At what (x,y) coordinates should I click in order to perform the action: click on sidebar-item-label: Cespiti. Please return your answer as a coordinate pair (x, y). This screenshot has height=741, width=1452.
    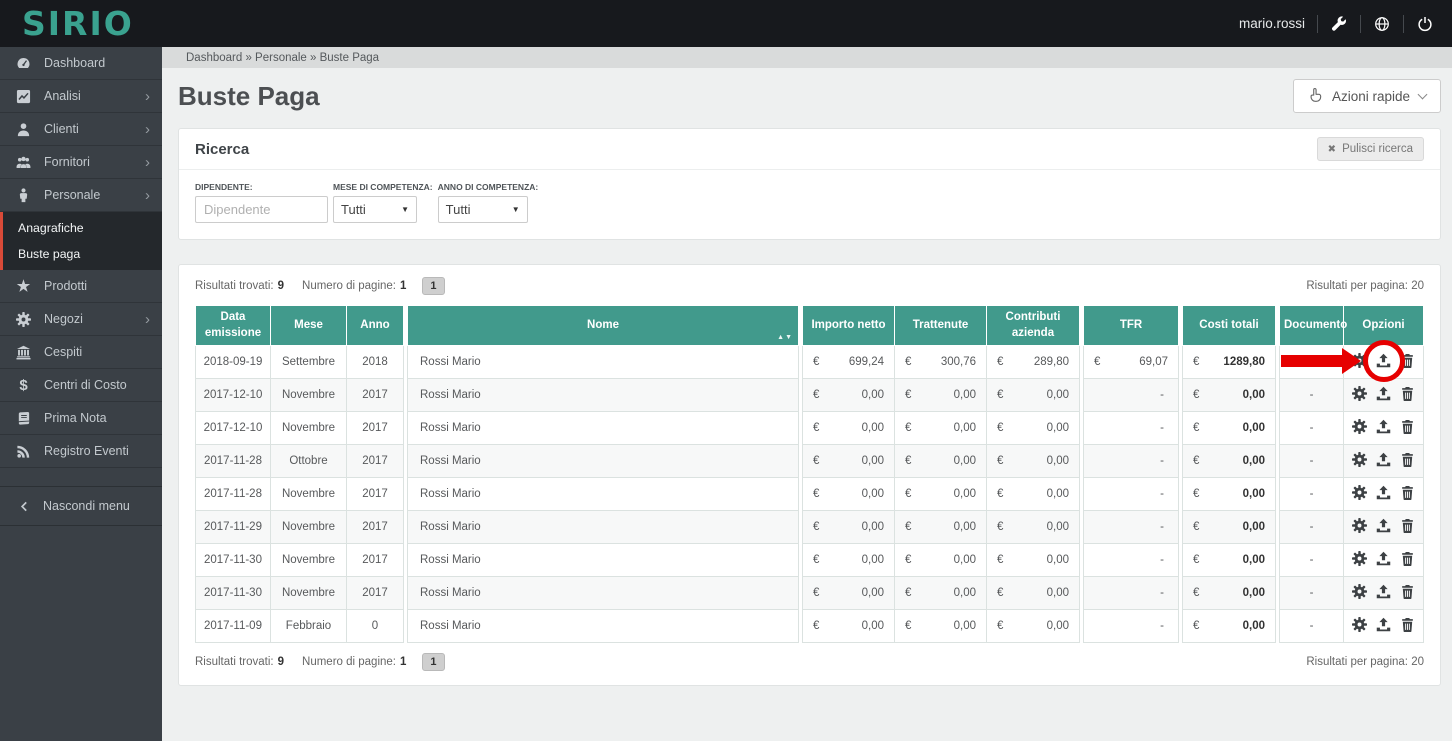
    Looking at the image, I should click on (63, 352).